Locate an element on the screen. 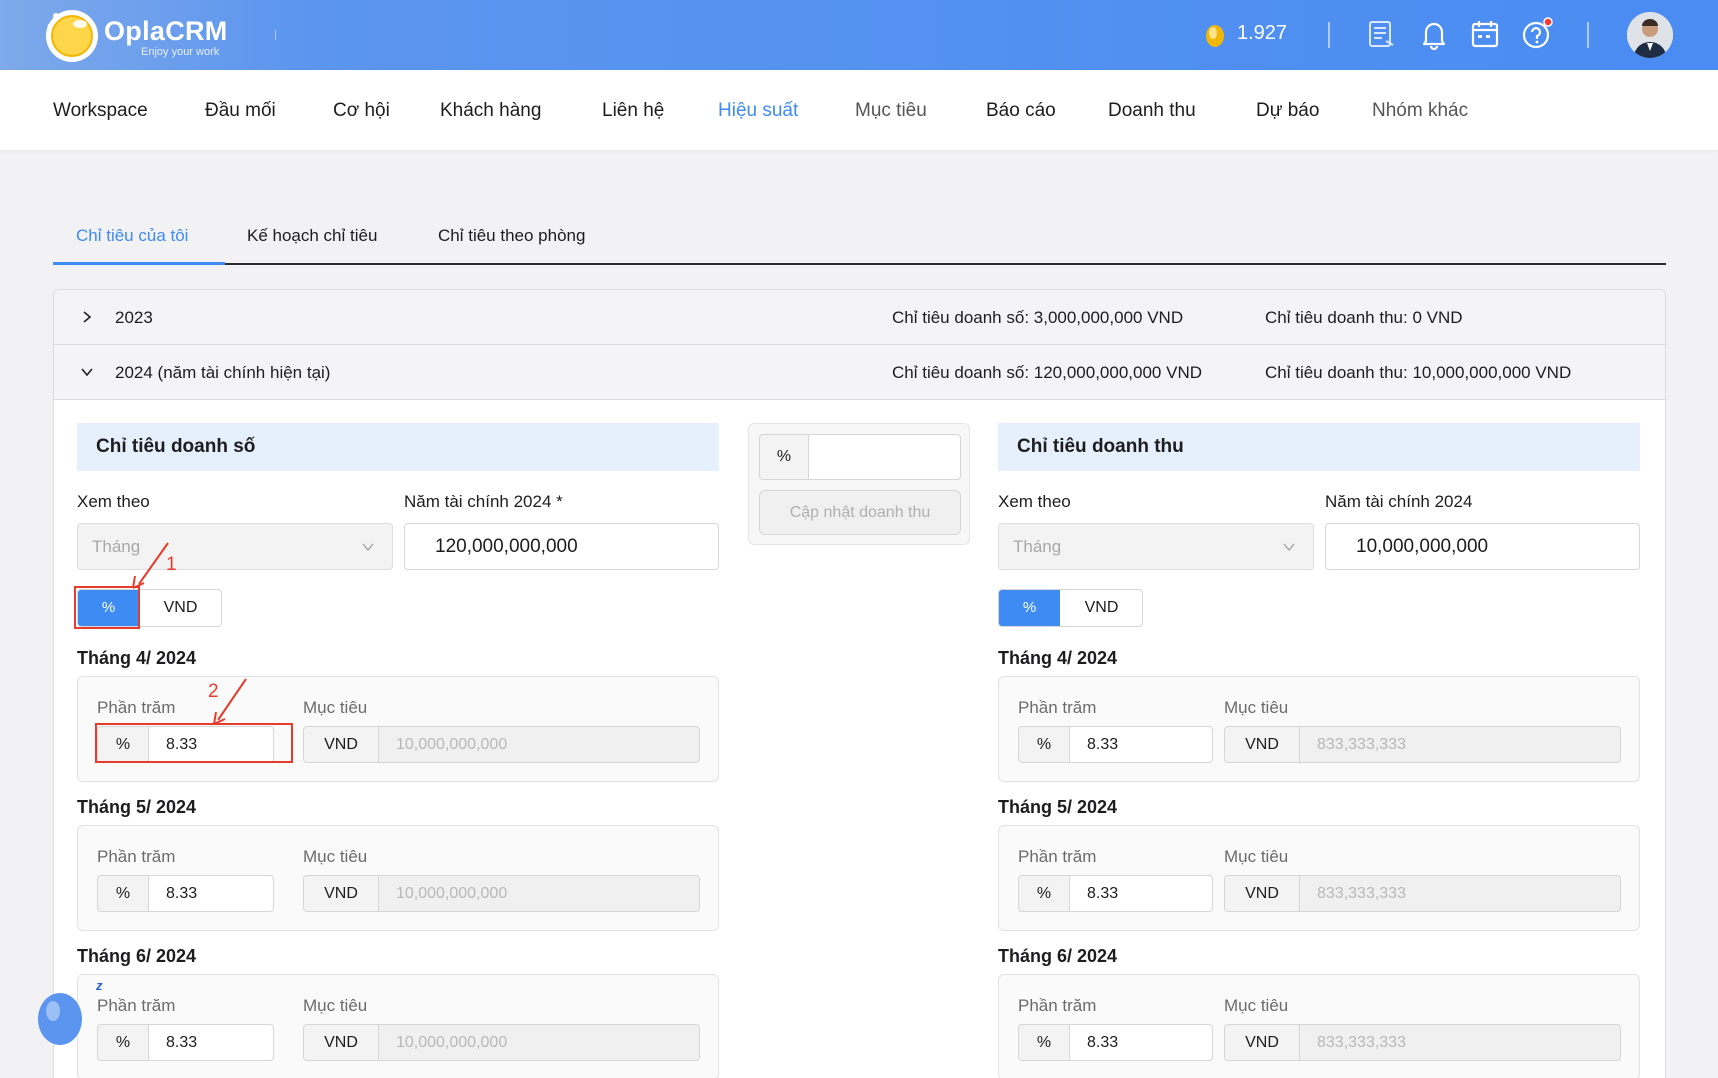  coin-count: 1.927 is located at coordinates (1262, 33).